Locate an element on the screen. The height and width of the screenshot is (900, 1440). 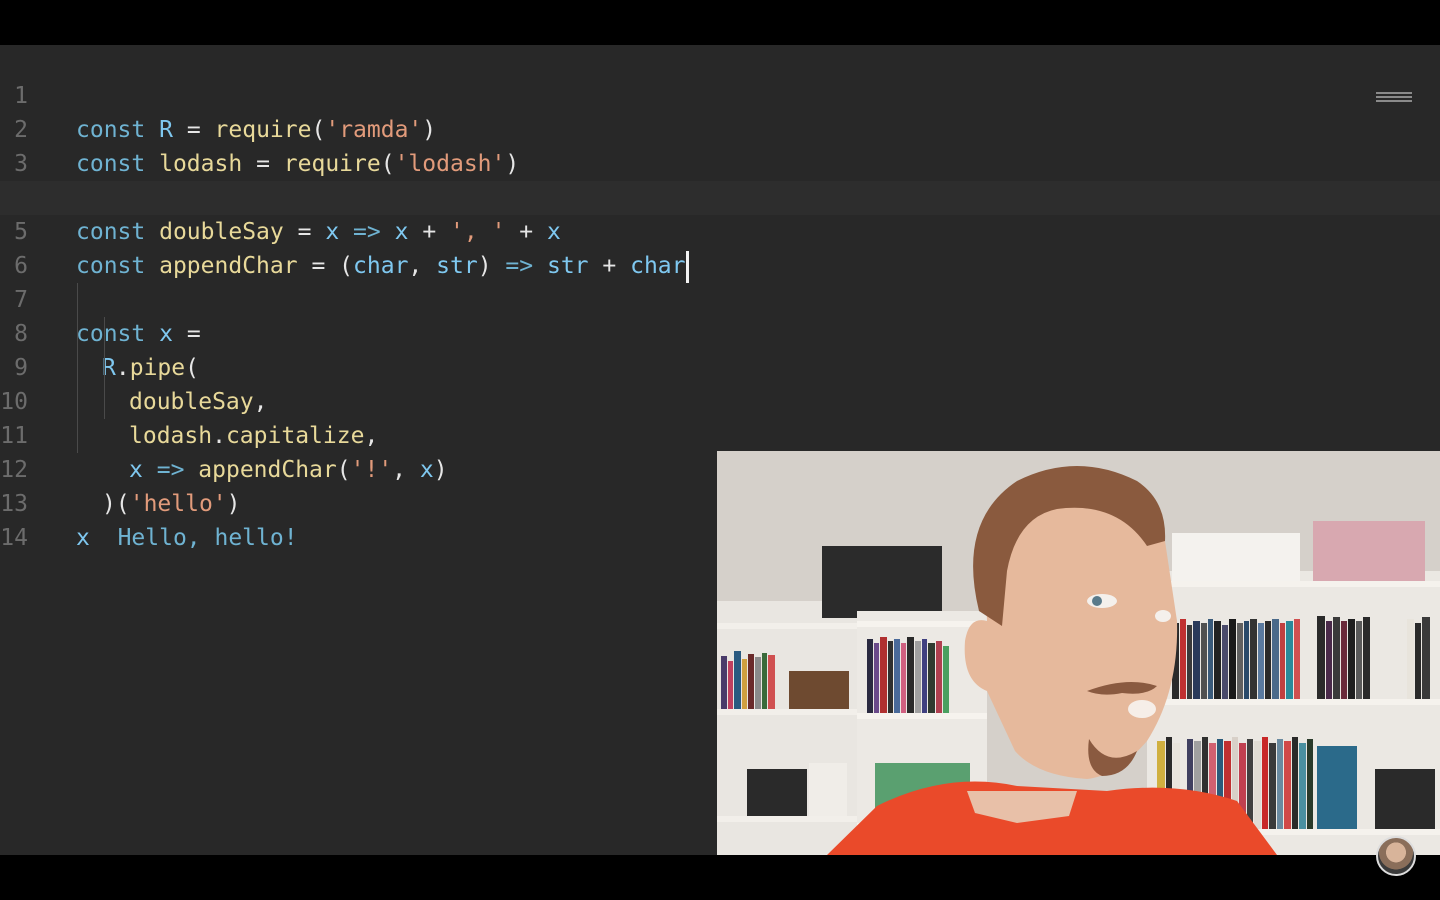
code-line: 3 is located at coordinates (720, 145).